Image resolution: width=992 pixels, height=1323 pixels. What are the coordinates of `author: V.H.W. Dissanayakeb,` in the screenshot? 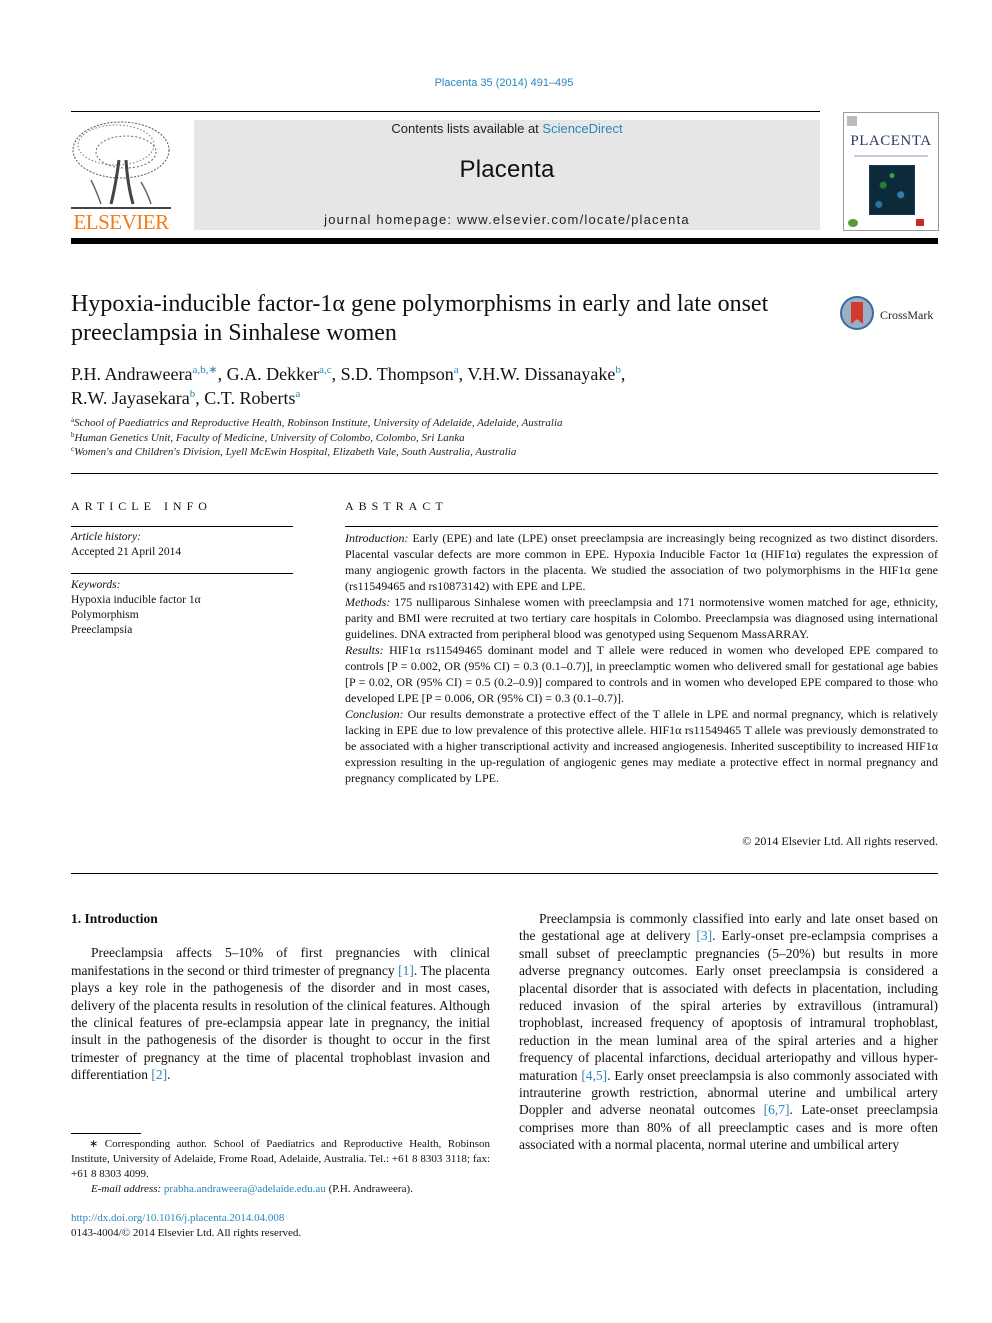 It's located at (546, 374).